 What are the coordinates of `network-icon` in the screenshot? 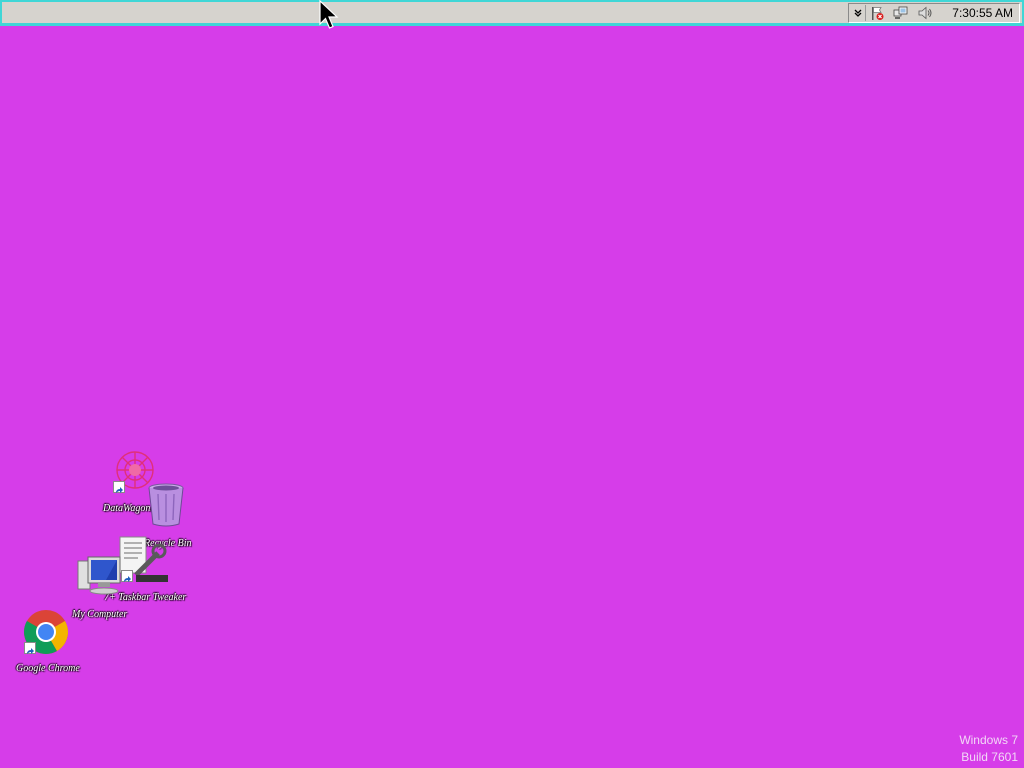 It's located at (901, 13).